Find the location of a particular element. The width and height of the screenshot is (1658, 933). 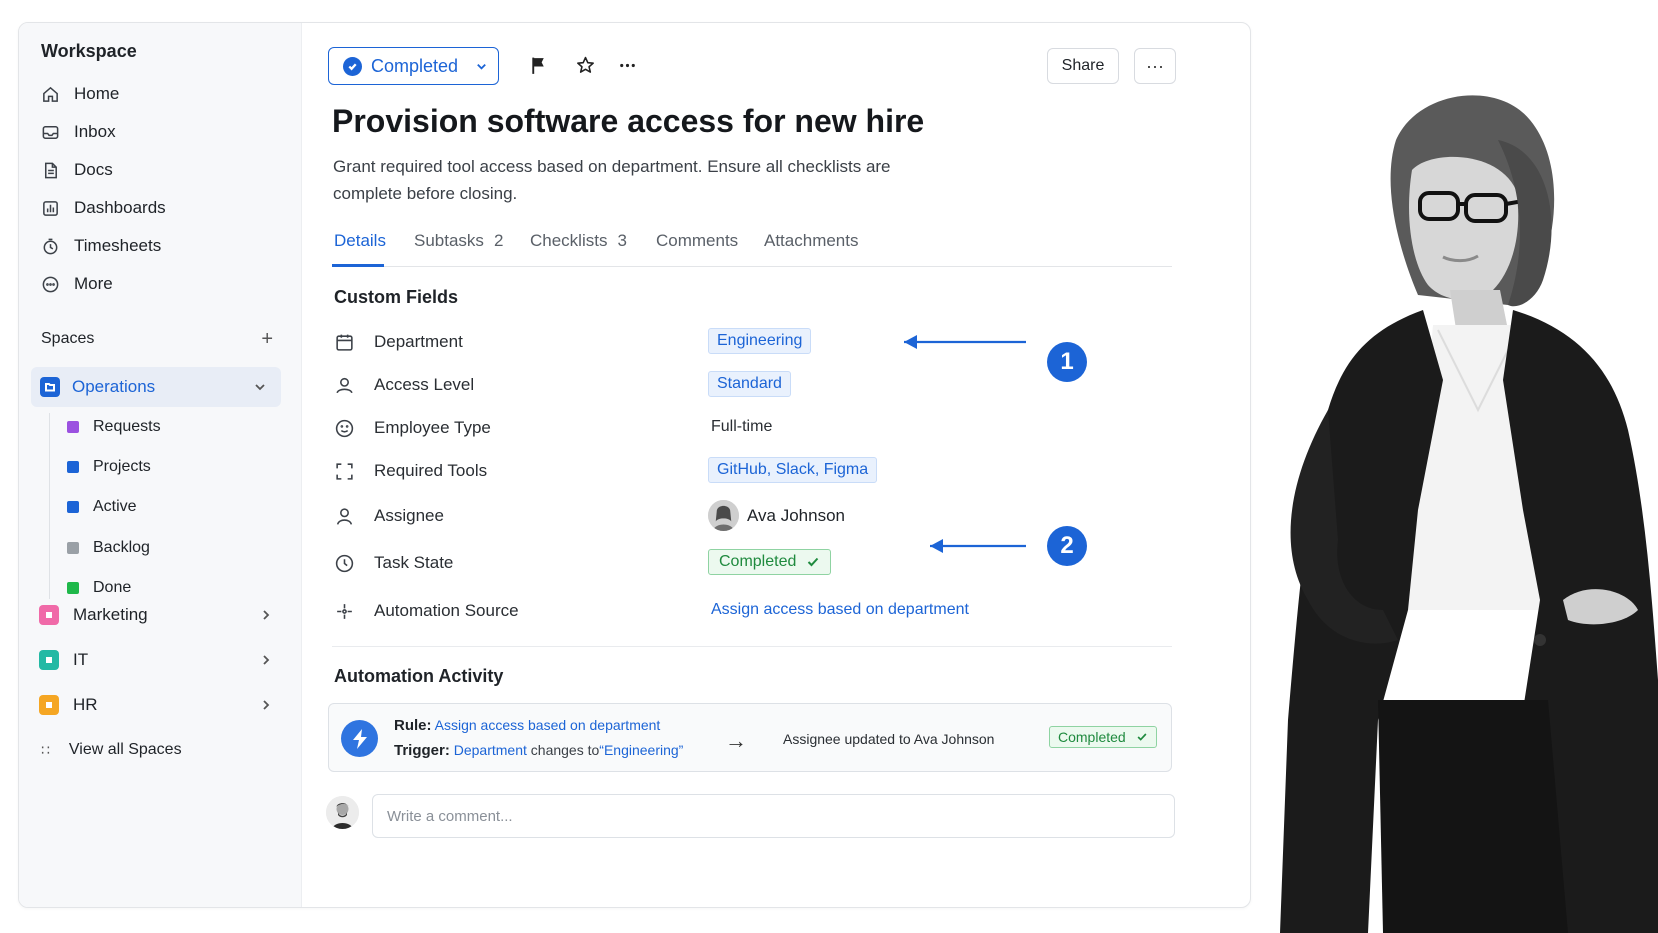

list-label: Requests is located at coordinates (127, 426).